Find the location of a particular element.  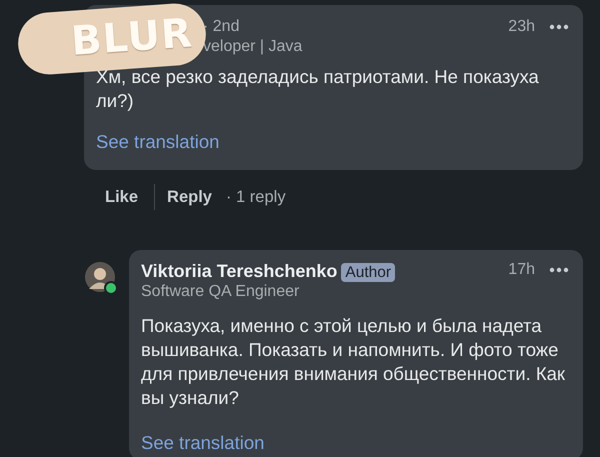

reply-count: · 1 reply is located at coordinates (256, 197).